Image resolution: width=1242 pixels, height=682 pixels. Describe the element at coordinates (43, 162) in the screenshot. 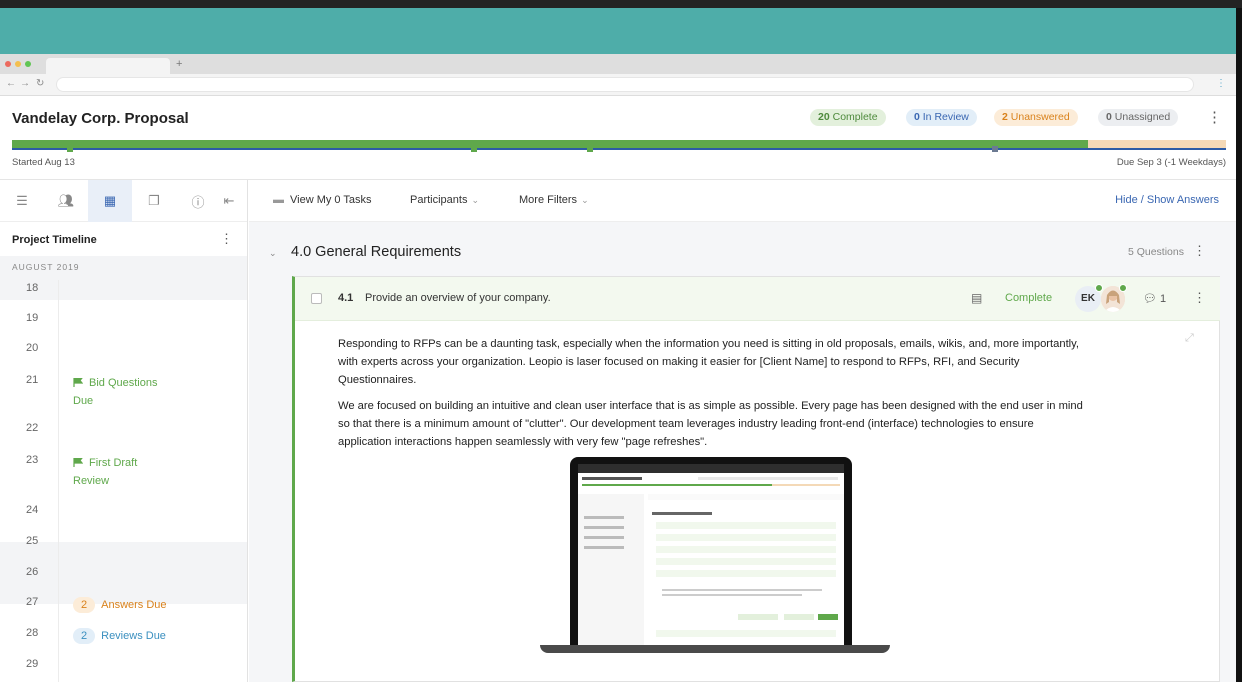

I see `start-date-label: Started Aug 13` at that location.